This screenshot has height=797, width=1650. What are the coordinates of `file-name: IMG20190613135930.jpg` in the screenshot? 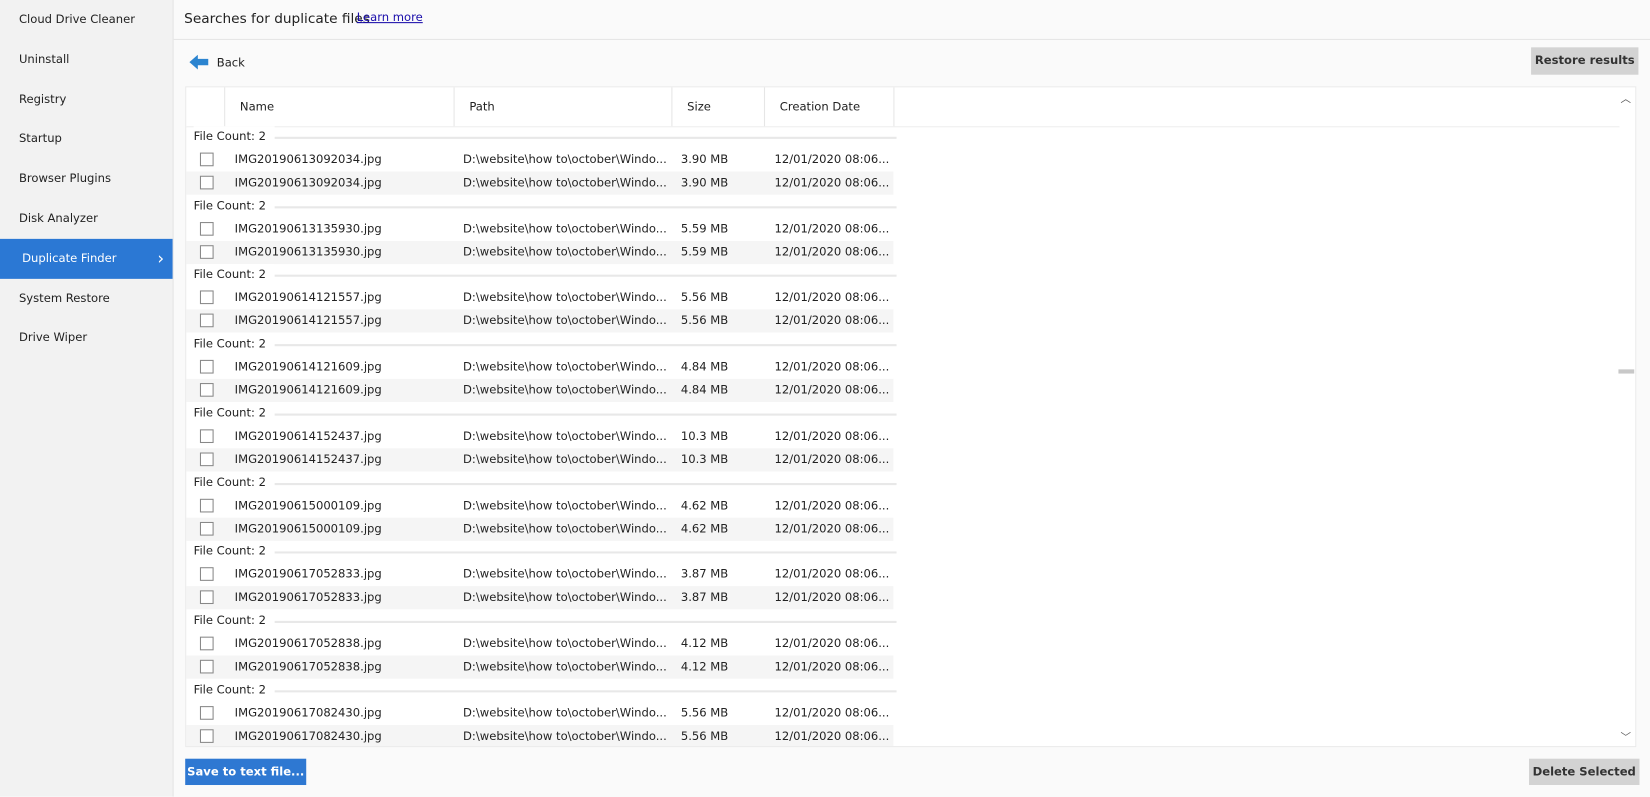 It's located at (308, 228).